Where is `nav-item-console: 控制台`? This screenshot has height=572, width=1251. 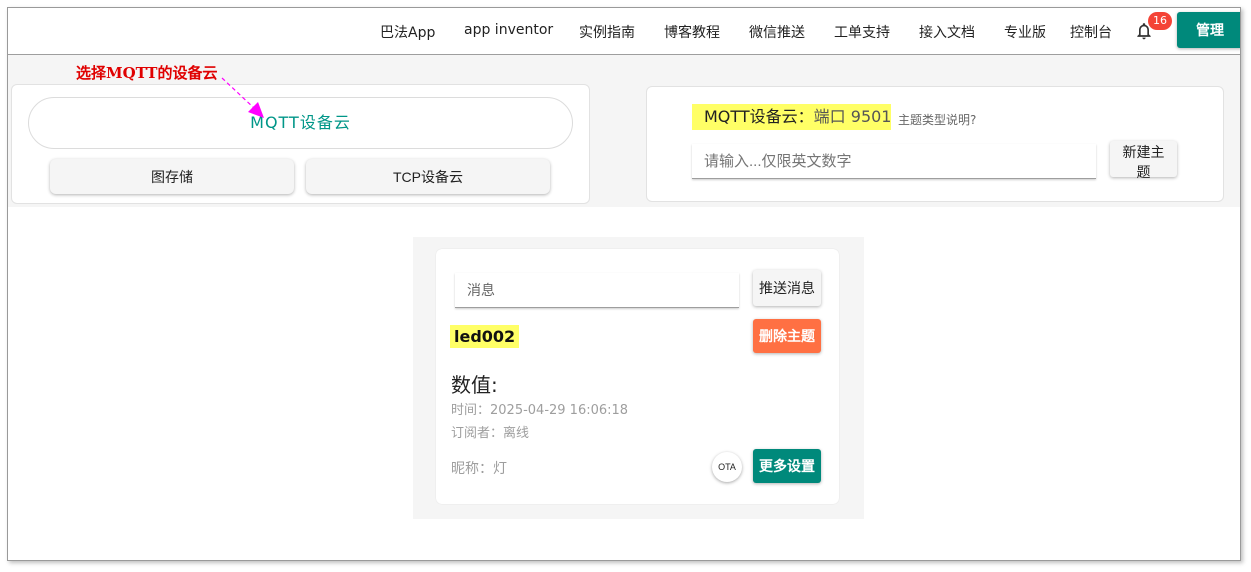
nav-item-console: 控制台 is located at coordinates (1091, 32).